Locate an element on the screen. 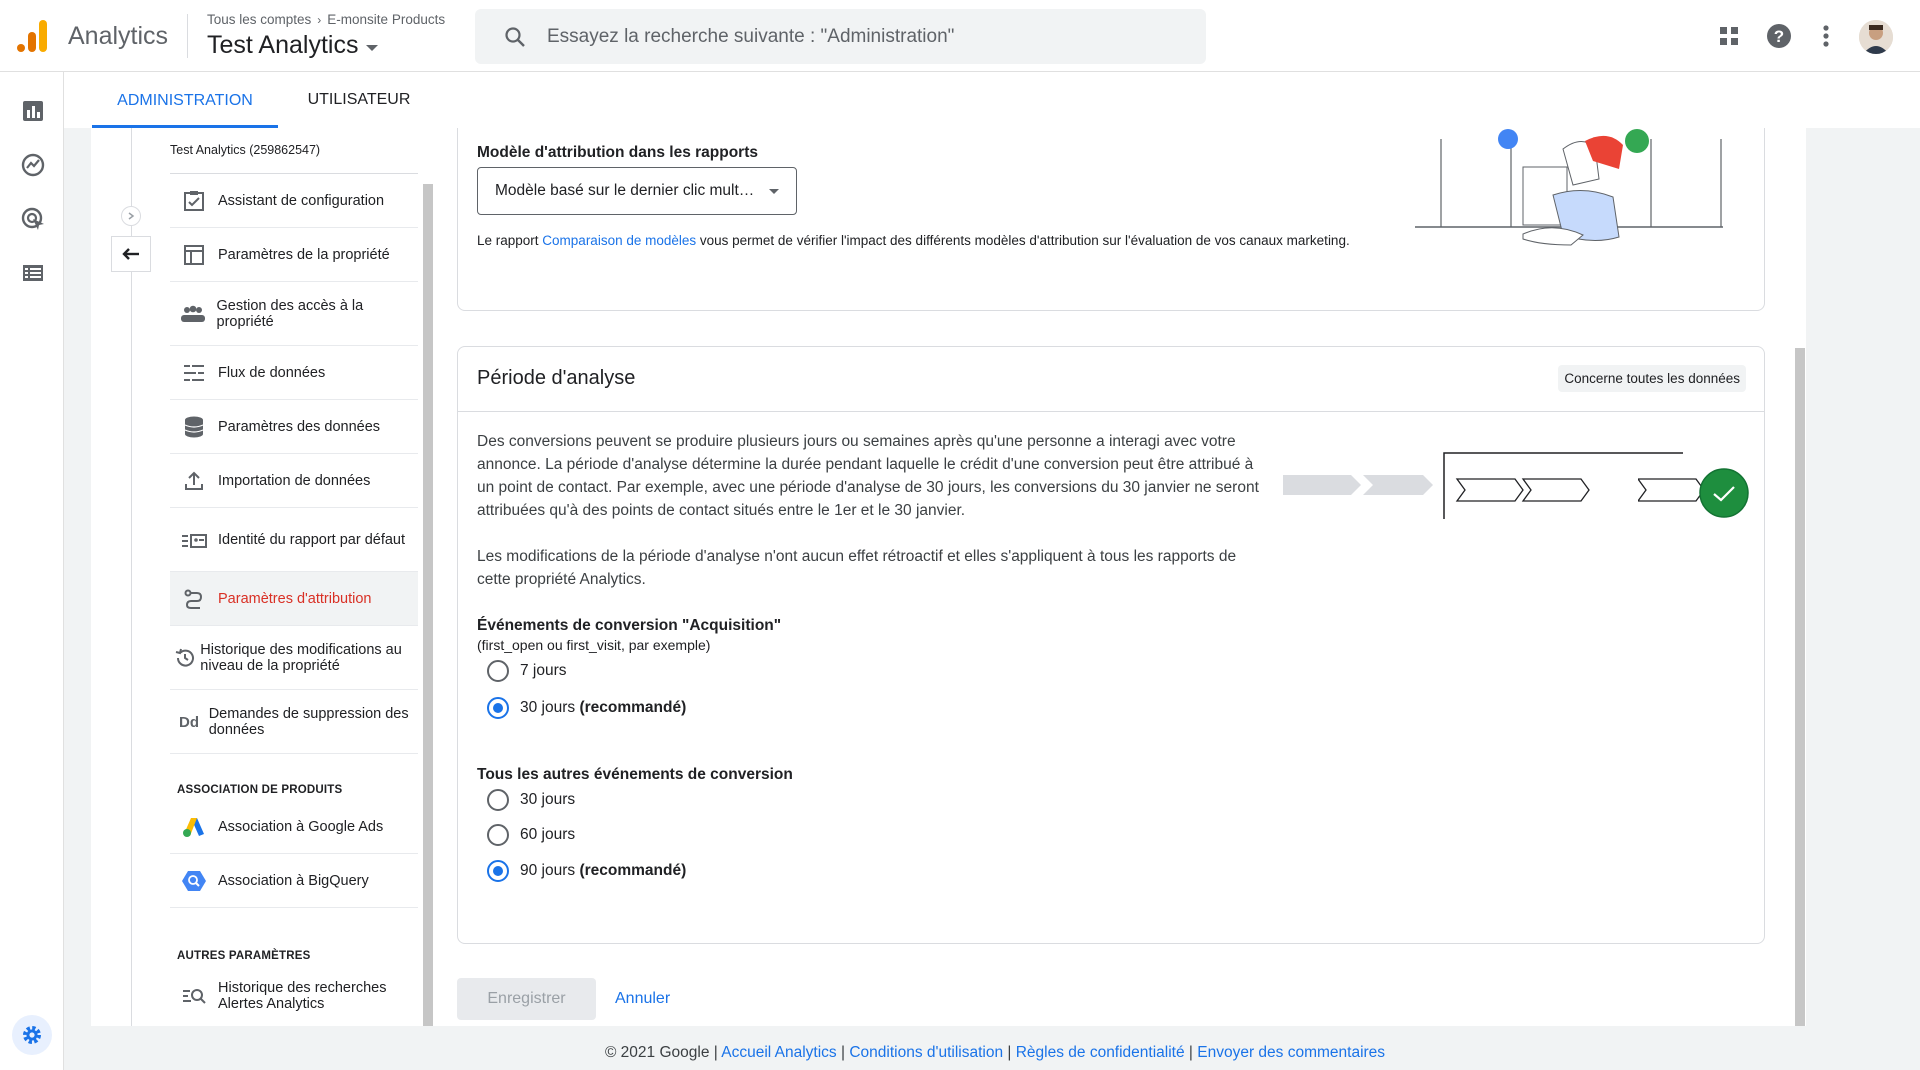 The image size is (1920, 1070). reports-icon is located at coordinates (33, 111).